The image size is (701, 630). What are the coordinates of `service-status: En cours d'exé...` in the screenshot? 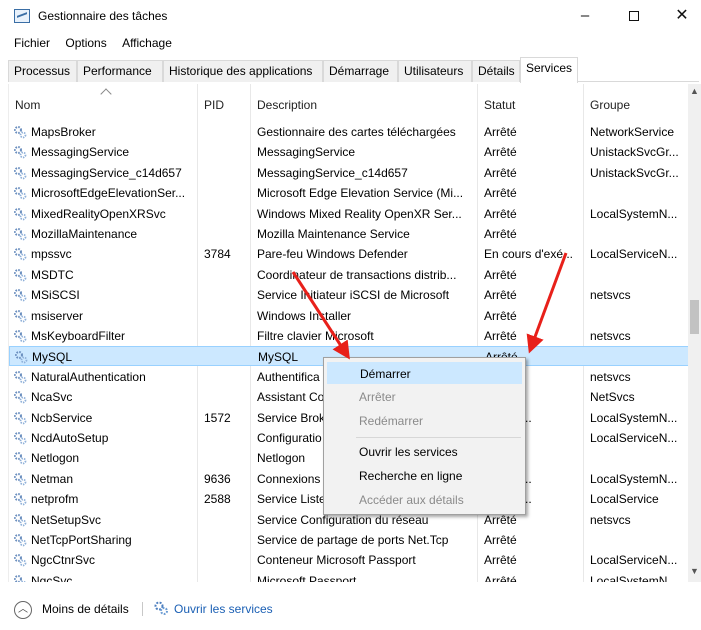 It's located at (529, 254).